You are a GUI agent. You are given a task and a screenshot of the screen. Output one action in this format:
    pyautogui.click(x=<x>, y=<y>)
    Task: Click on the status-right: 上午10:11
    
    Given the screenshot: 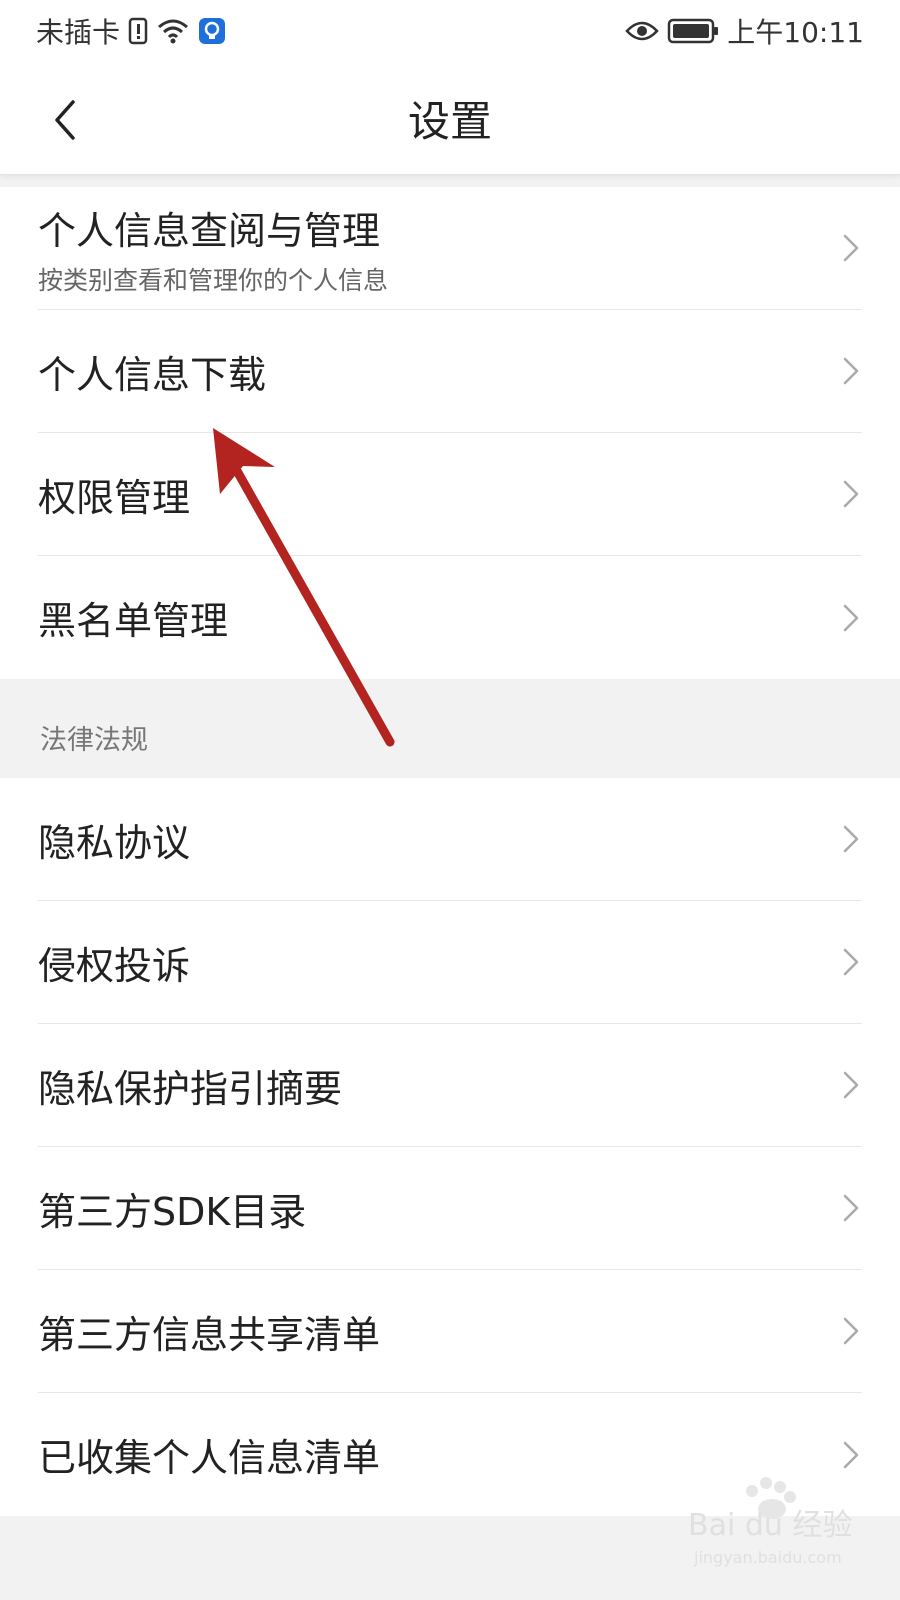 What is the action you would take?
    pyautogui.click(x=744, y=31)
    